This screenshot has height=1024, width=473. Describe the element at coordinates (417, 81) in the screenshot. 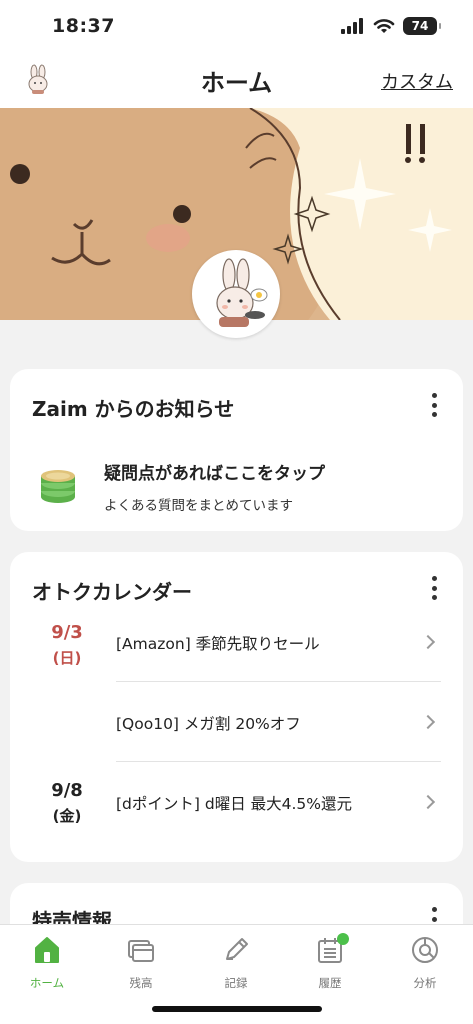

I see `custom-link: カスタム` at that location.